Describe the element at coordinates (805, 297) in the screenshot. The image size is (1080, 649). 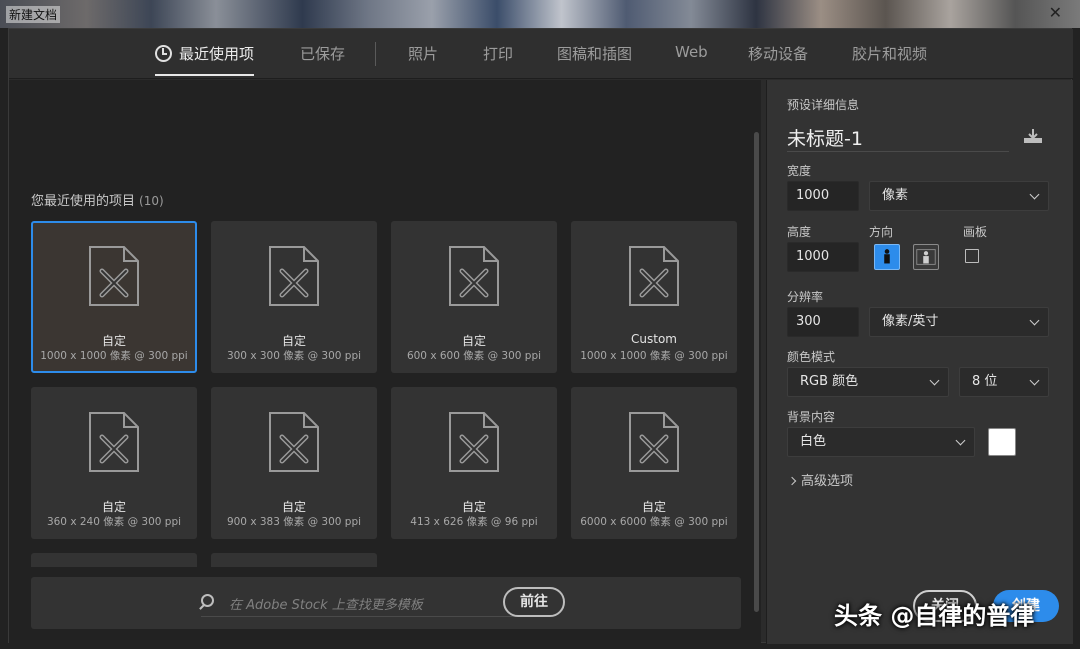
I see `resolution-label: 分辨率` at that location.